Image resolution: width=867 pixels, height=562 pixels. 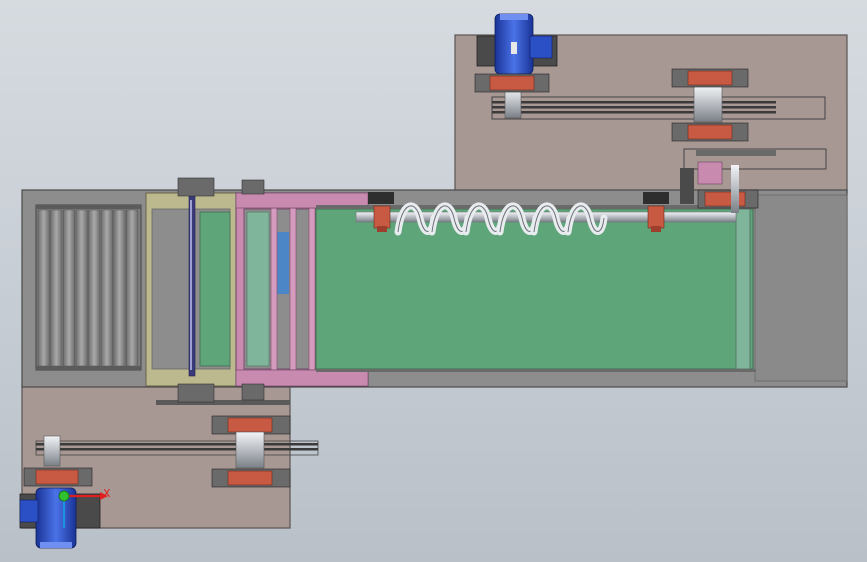 What do you see at coordinates (382, 218) in the screenshot?
I see `auger-bearing-left` at bounding box center [382, 218].